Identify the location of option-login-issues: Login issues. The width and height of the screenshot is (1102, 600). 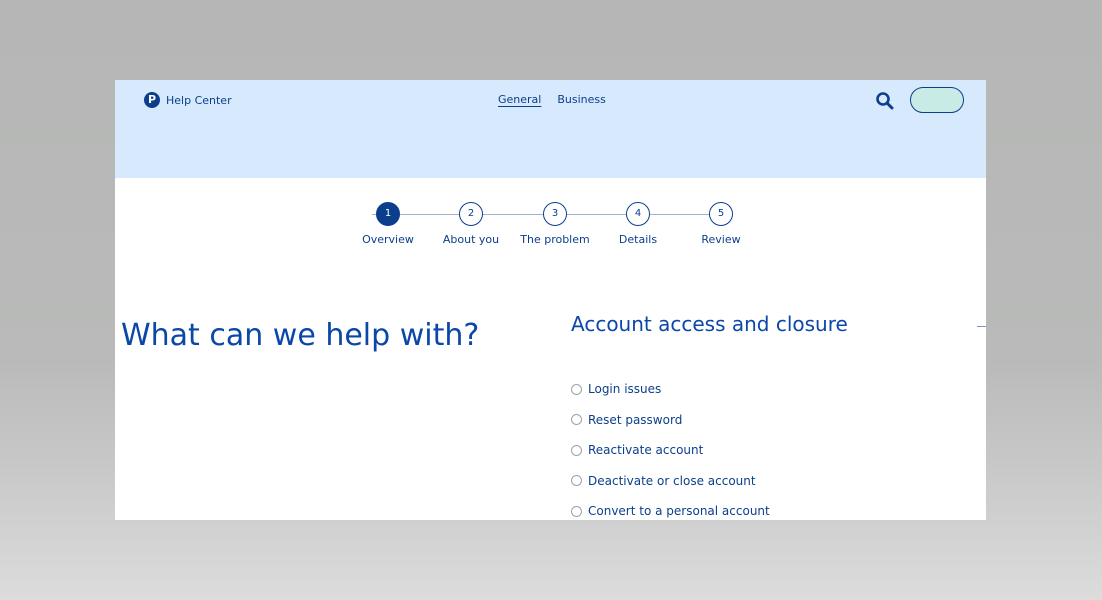
(670, 389).